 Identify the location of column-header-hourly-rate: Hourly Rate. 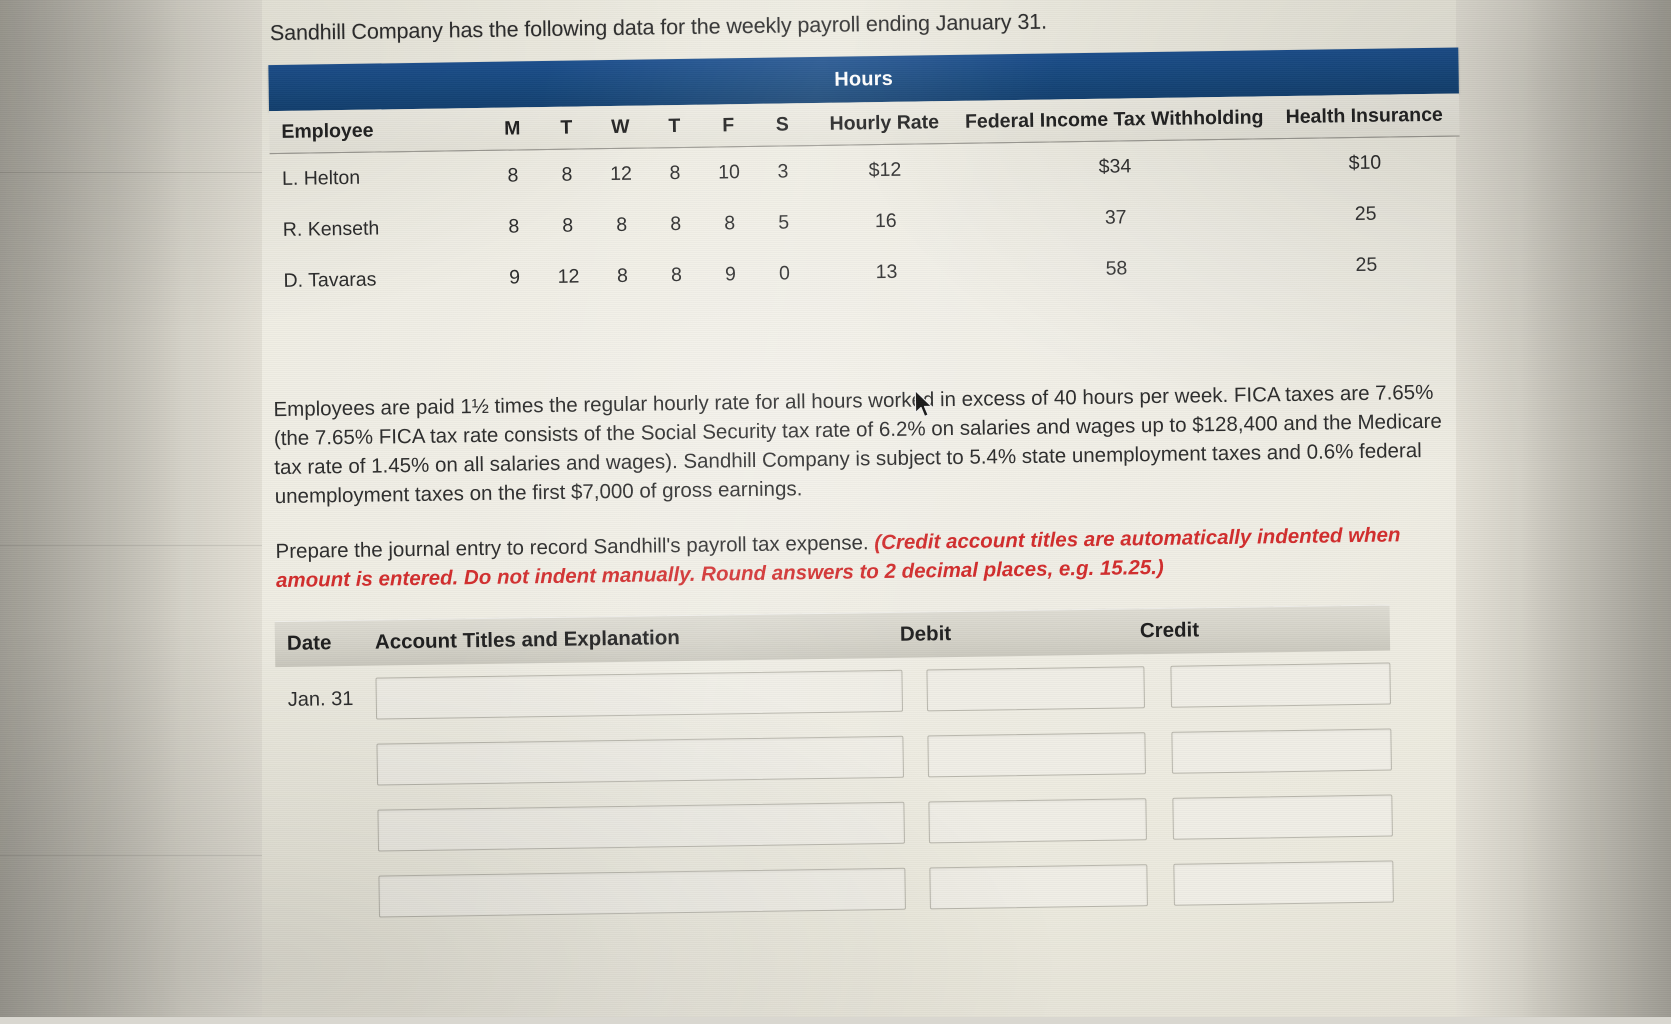
(884, 123).